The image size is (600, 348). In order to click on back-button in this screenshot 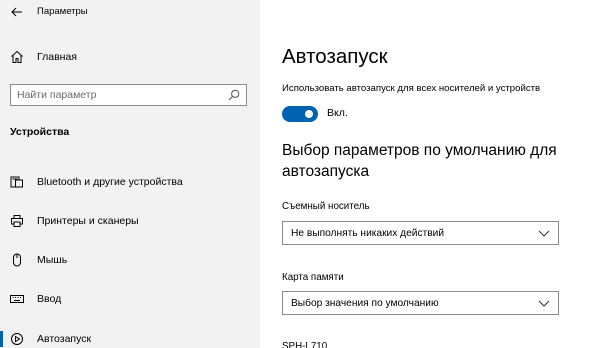, I will do `click(17, 12)`.